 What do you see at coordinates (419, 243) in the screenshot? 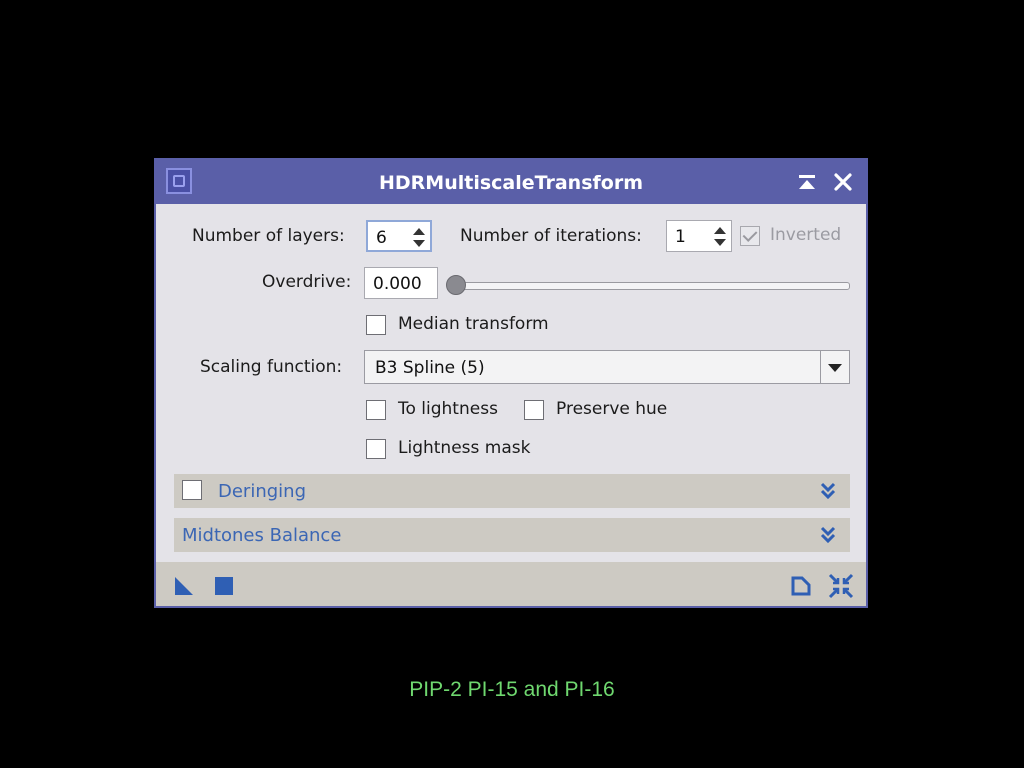
I see `layers-down-arrow-icon` at bounding box center [419, 243].